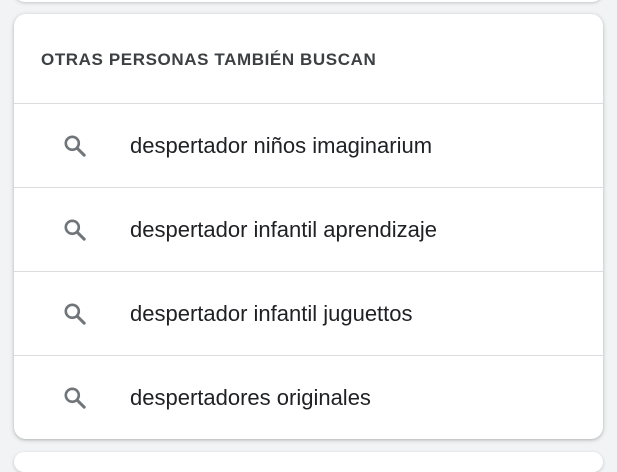 The height and width of the screenshot is (472, 617). What do you see at coordinates (281, 145) in the screenshot?
I see `related-search-label: despertador niños imaginarium` at bounding box center [281, 145].